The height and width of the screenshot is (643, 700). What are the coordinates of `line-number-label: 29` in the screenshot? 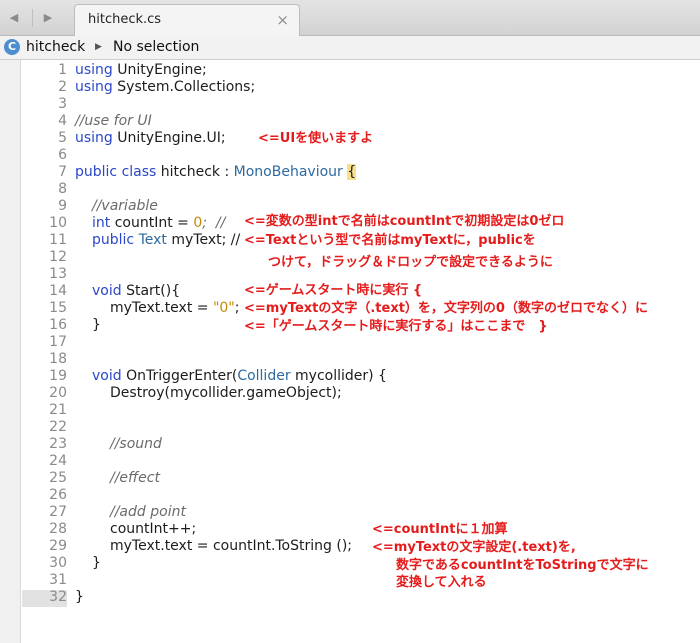 It's located at (58, 546).